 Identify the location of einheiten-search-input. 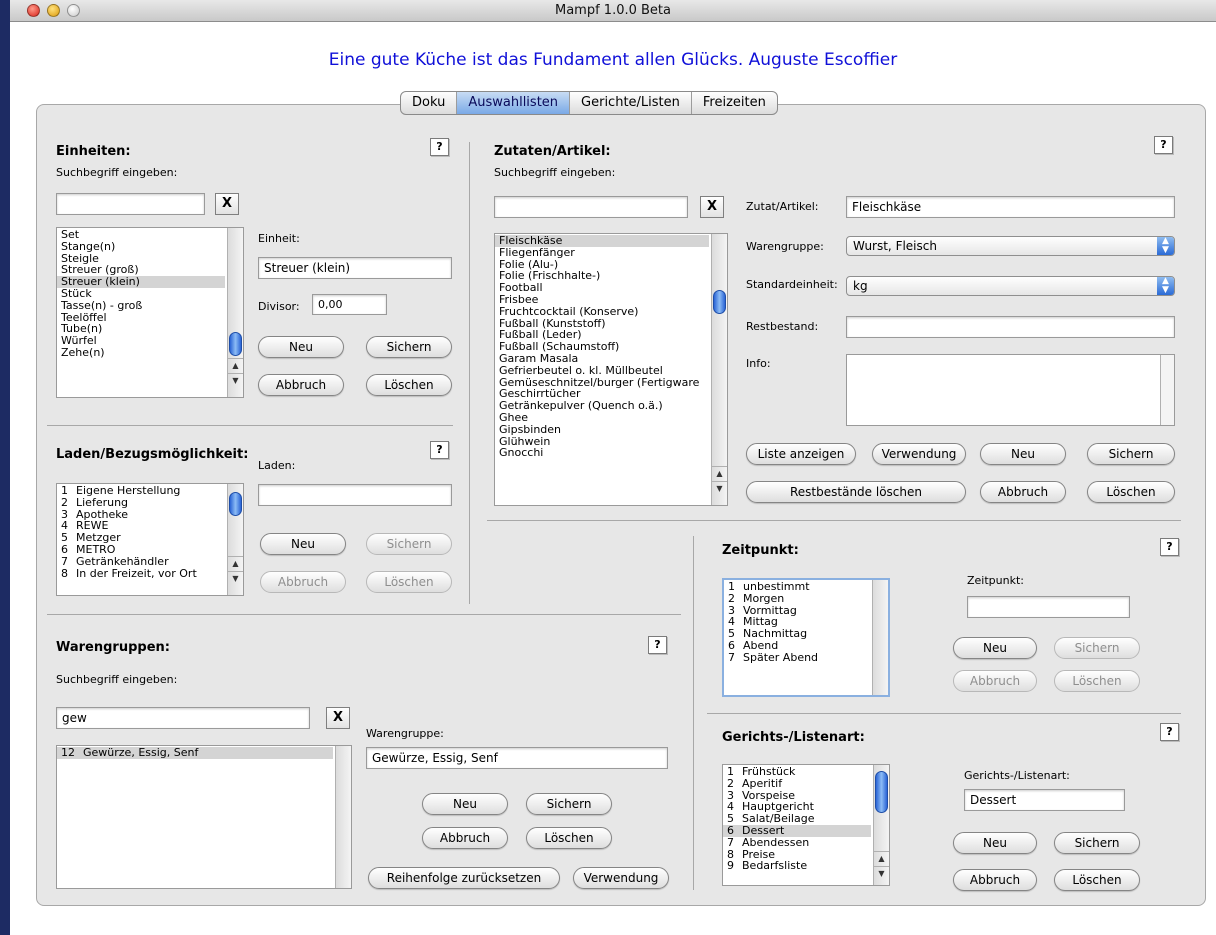
(130, 204).